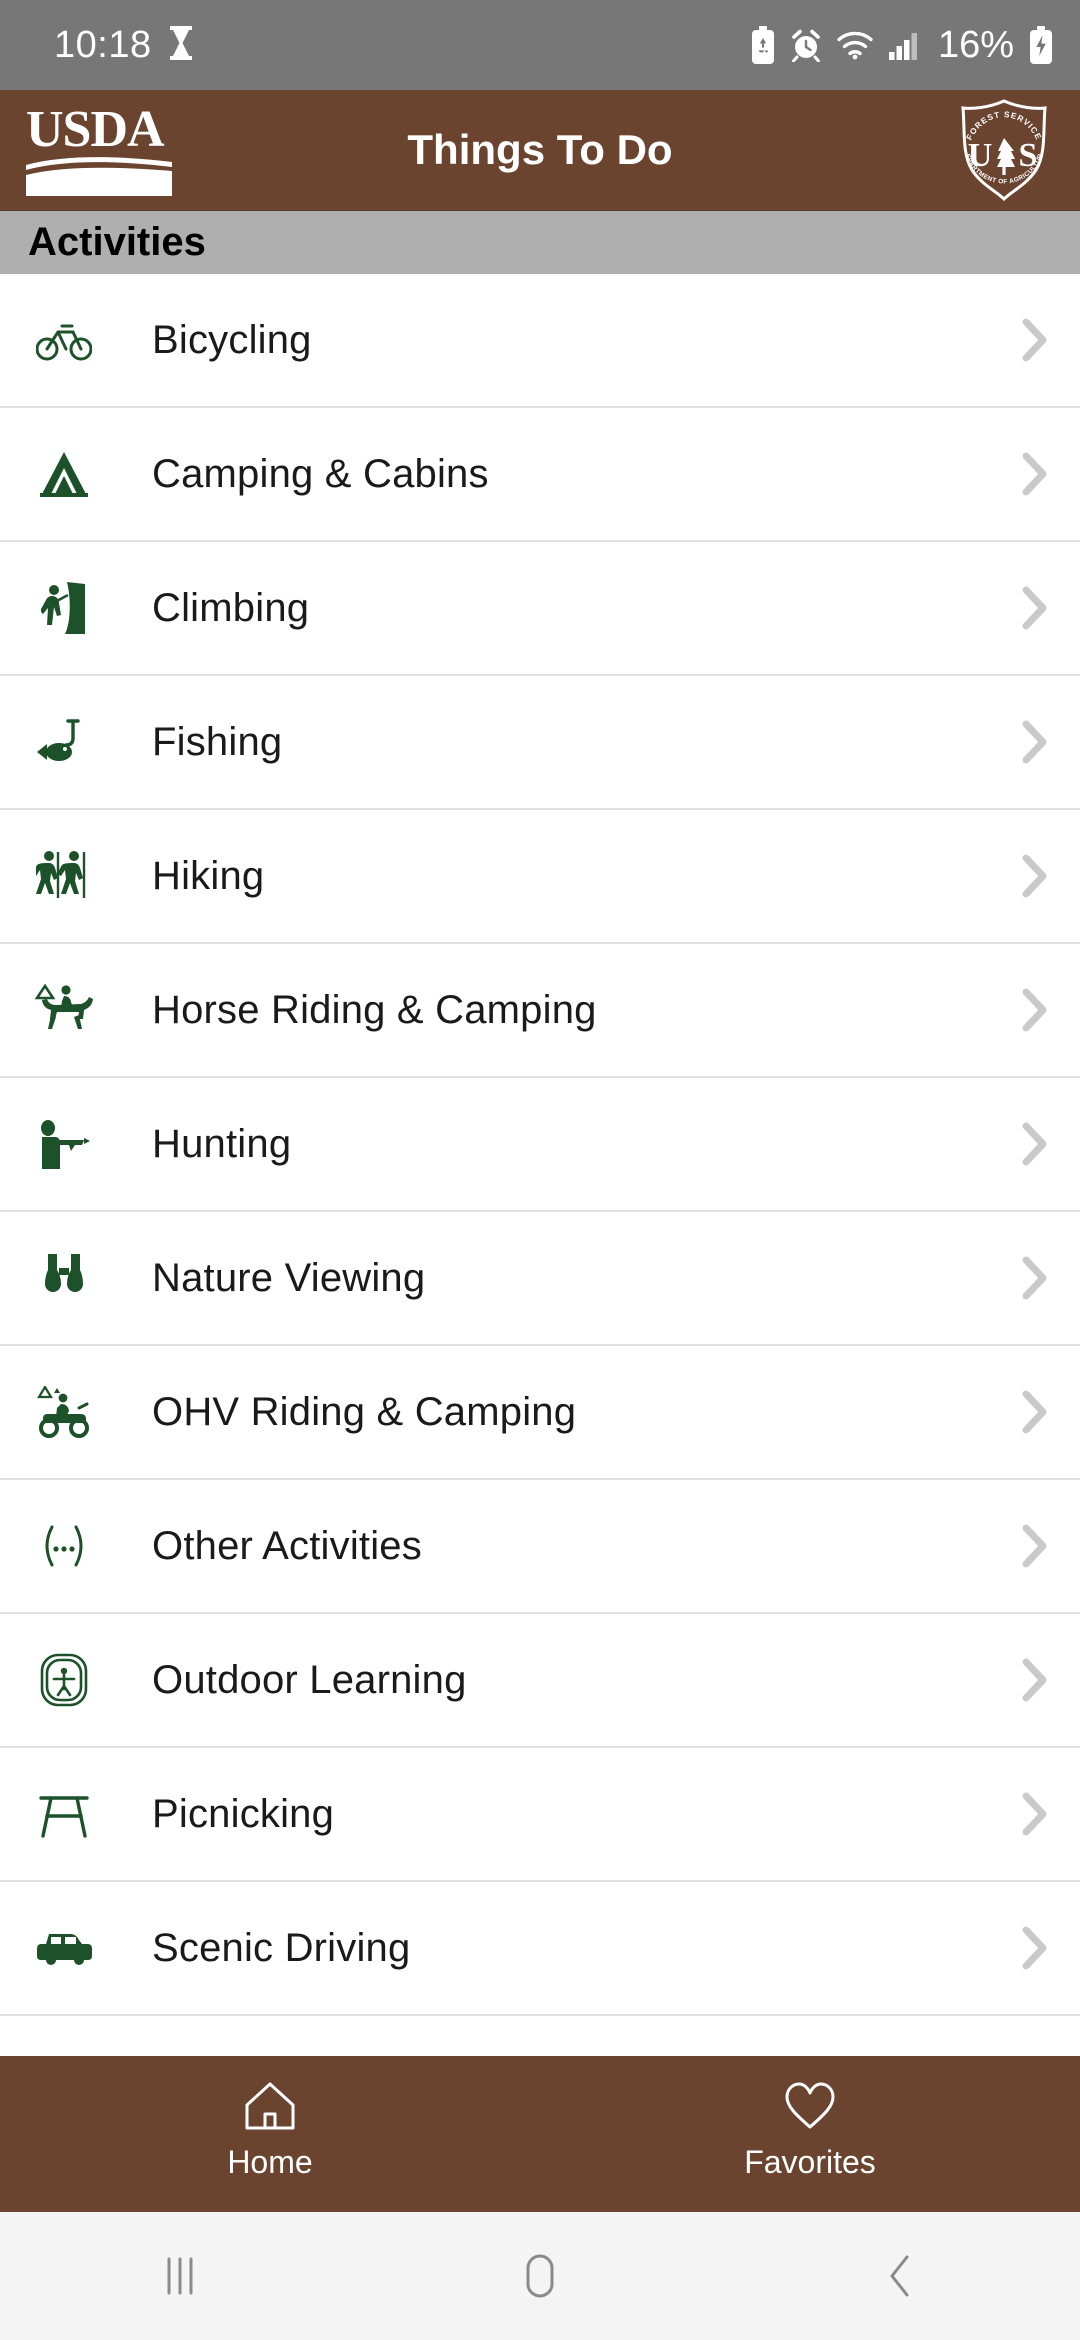 The image size is (1080, 2340). What do you see at coordinates (289, 1277) in the screenshot?
I see `list-item-label: Nature Viewing` at bounding box center [289, 1277].